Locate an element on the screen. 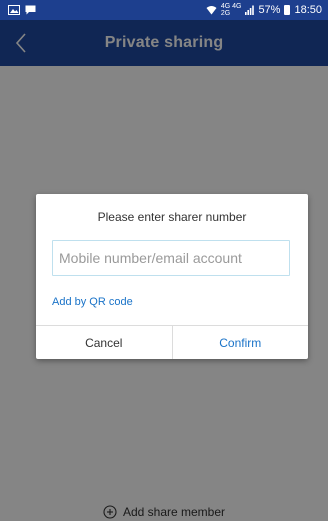  dialog-title: Please enter sharer number is located at coordinates (172, 217).